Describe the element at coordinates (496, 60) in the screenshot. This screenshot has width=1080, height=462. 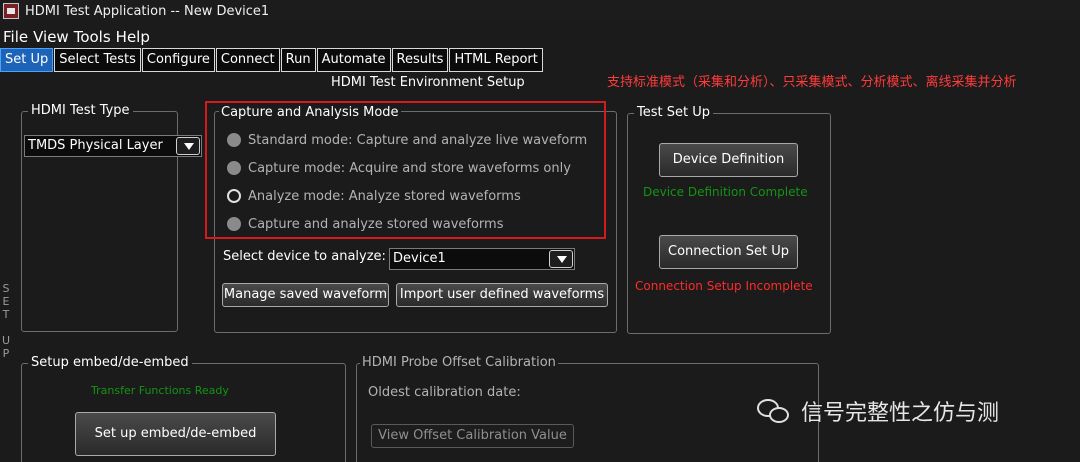
I see `tab-html-report: HTML Report` at that location.